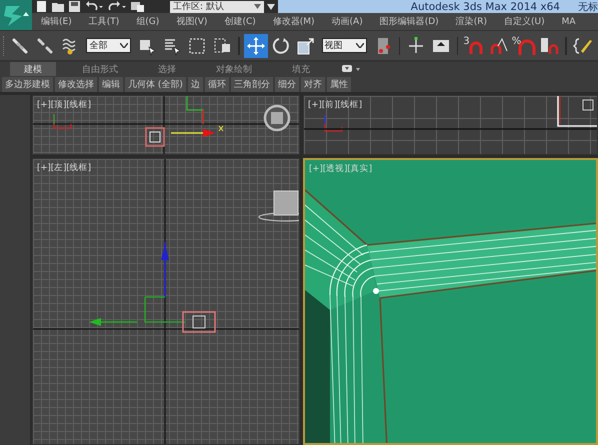 This screenshot has height=445, width=598. Describe the element at coordinates (166, 125) in the screenshot. I see `viewport: [+][顶][线框]` at that location.